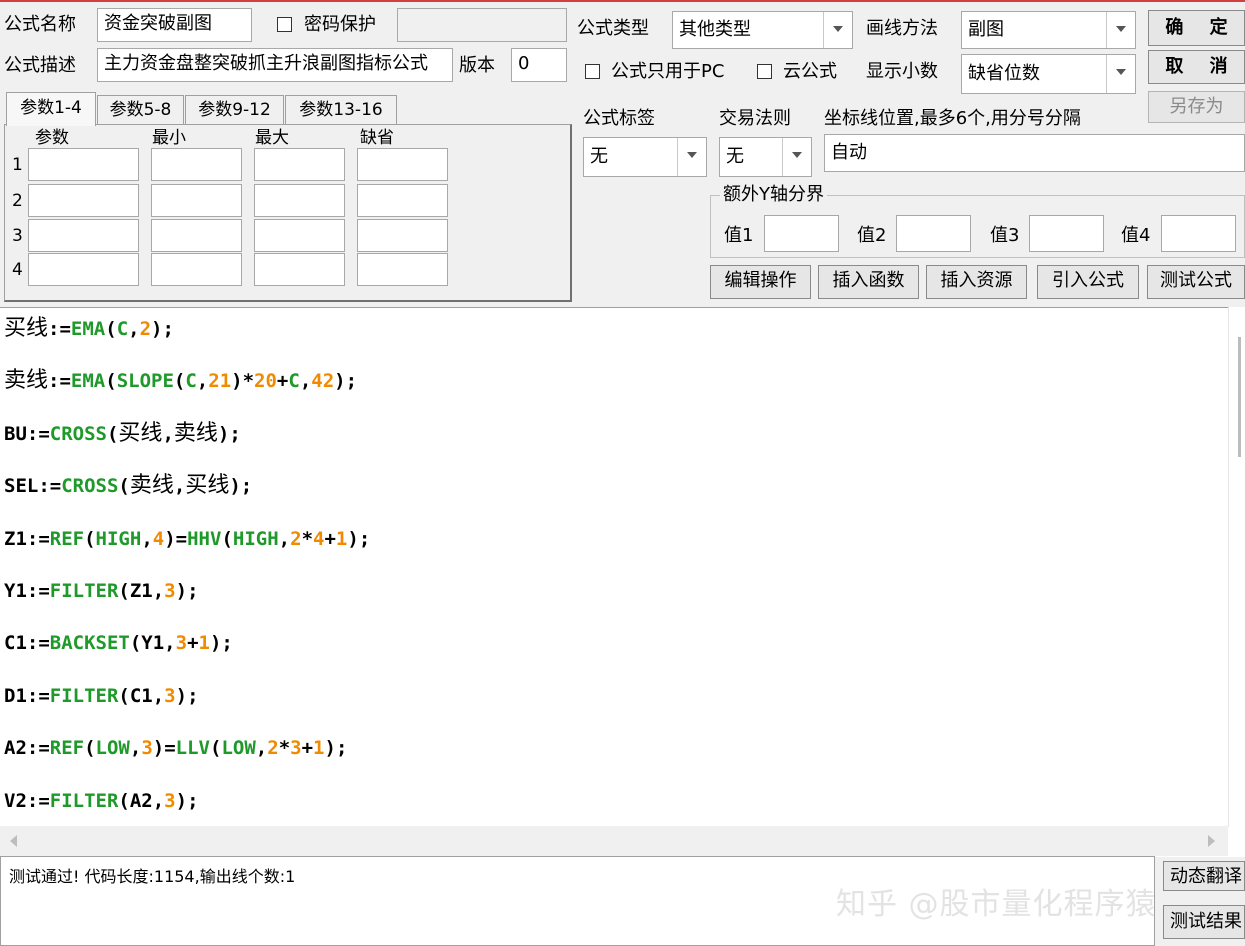 The width and height of the screenshot is (1245, 946). I want to click on scroll-left-icon, so click(13, 841).